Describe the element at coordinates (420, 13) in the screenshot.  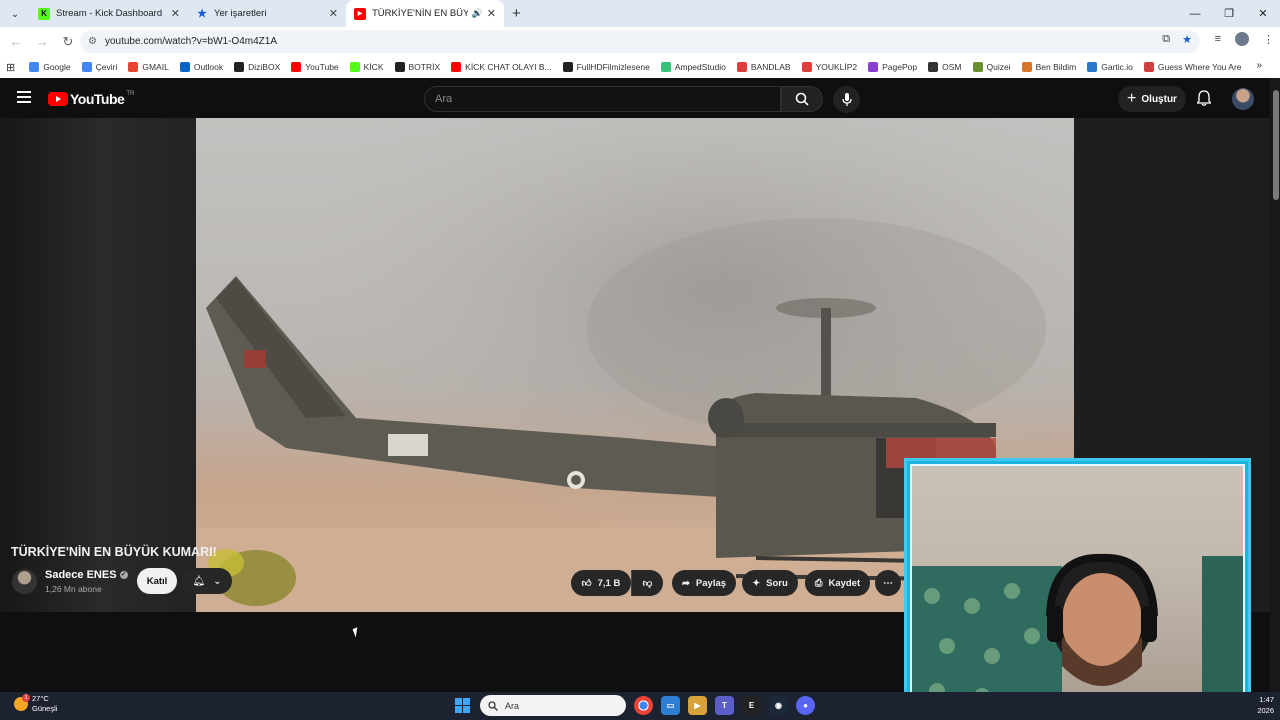
I see `tab-title: TÜRKİYE'NİN EN BÜYÜK KU` at that location.